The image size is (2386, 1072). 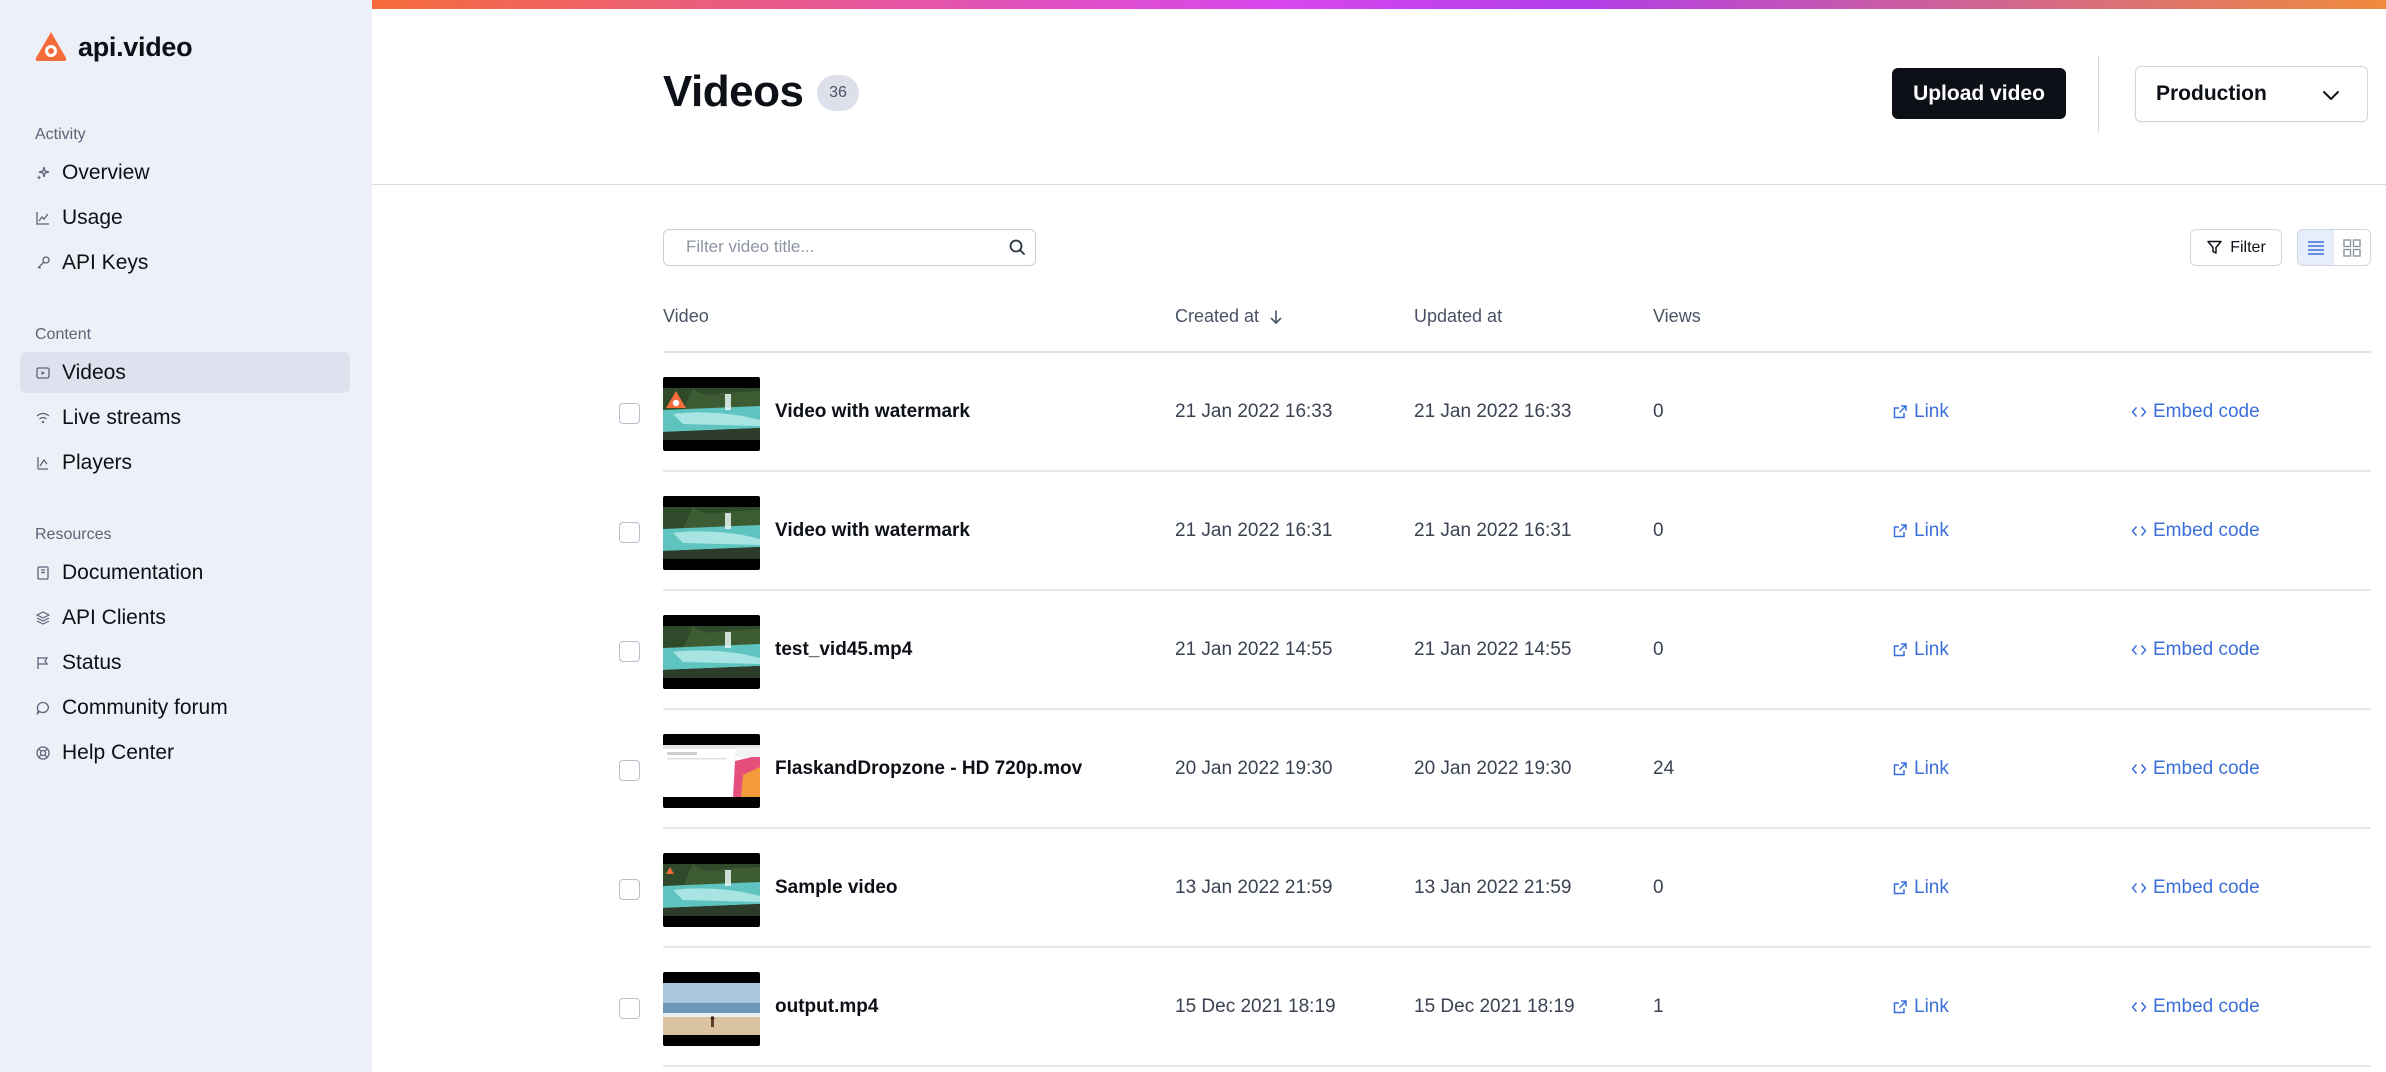 I want to click on sidebar-item-api-keys: API Keys, so click(x=185, y=262).